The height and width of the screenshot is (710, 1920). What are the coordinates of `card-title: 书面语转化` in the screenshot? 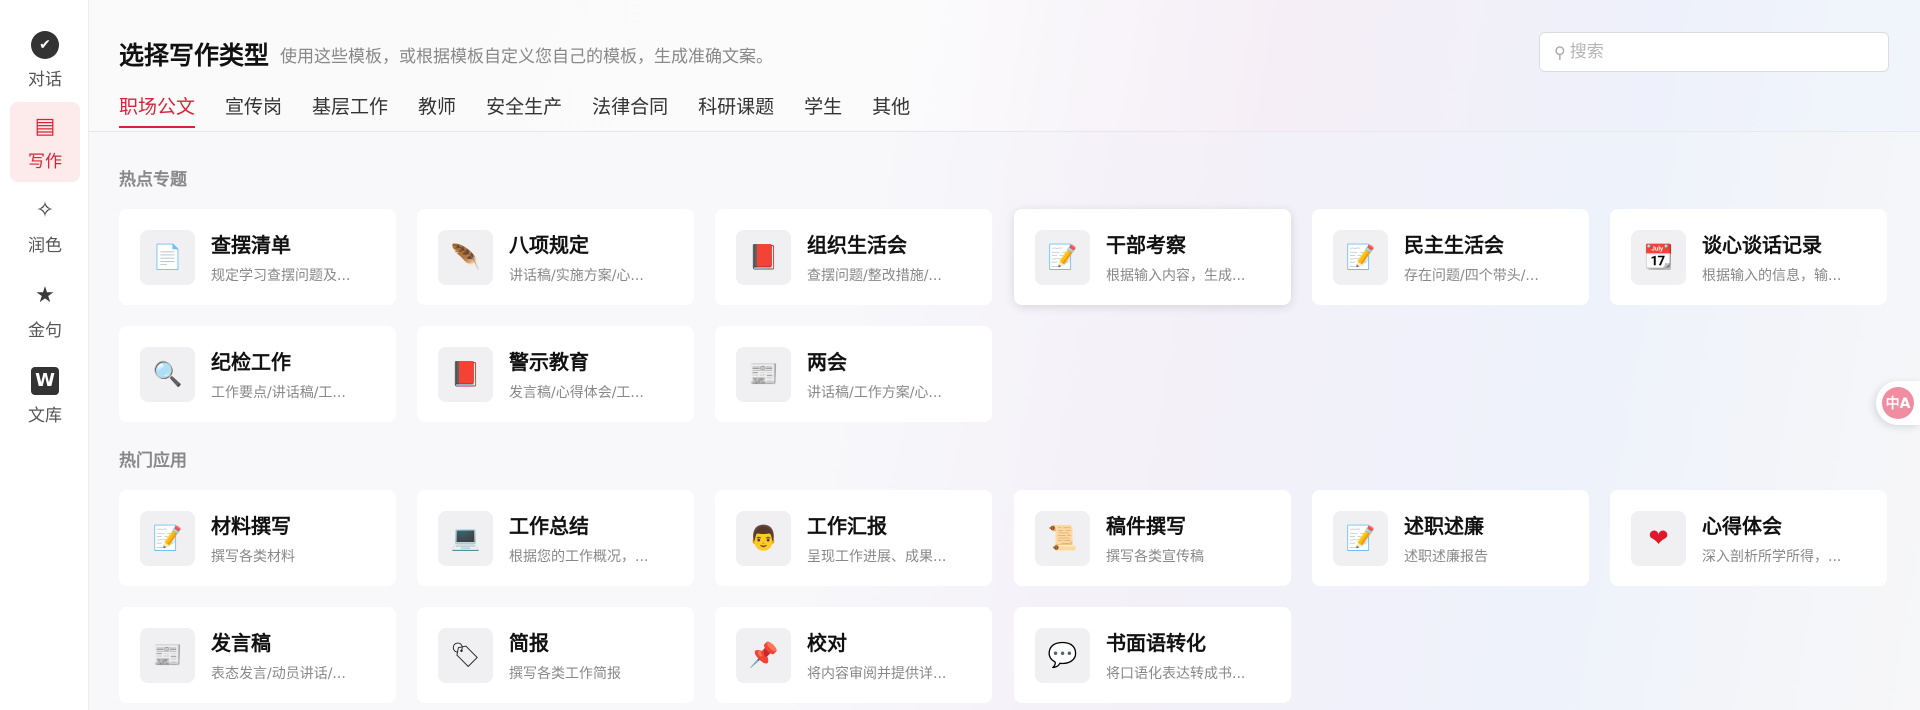 It's located at (1156, 643).